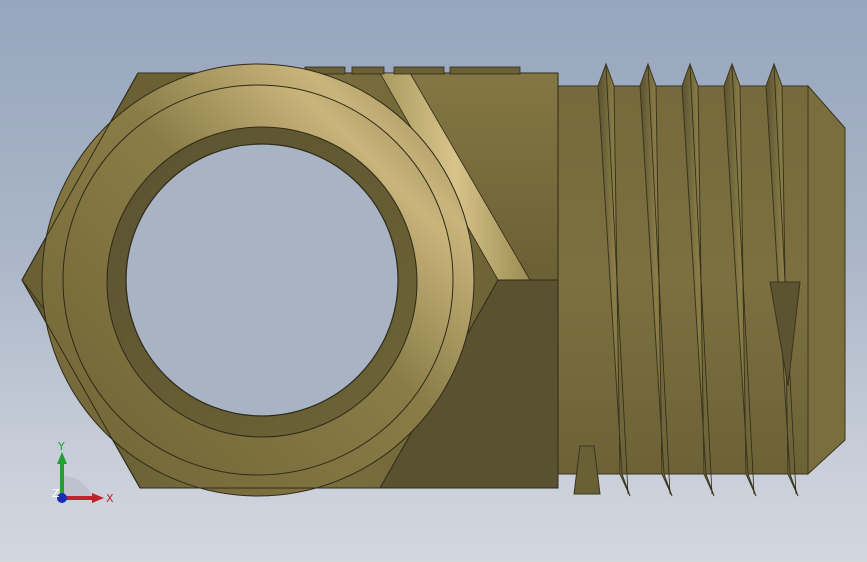  I want to click on orientation-triad: Y X Z, so click(80, 475).